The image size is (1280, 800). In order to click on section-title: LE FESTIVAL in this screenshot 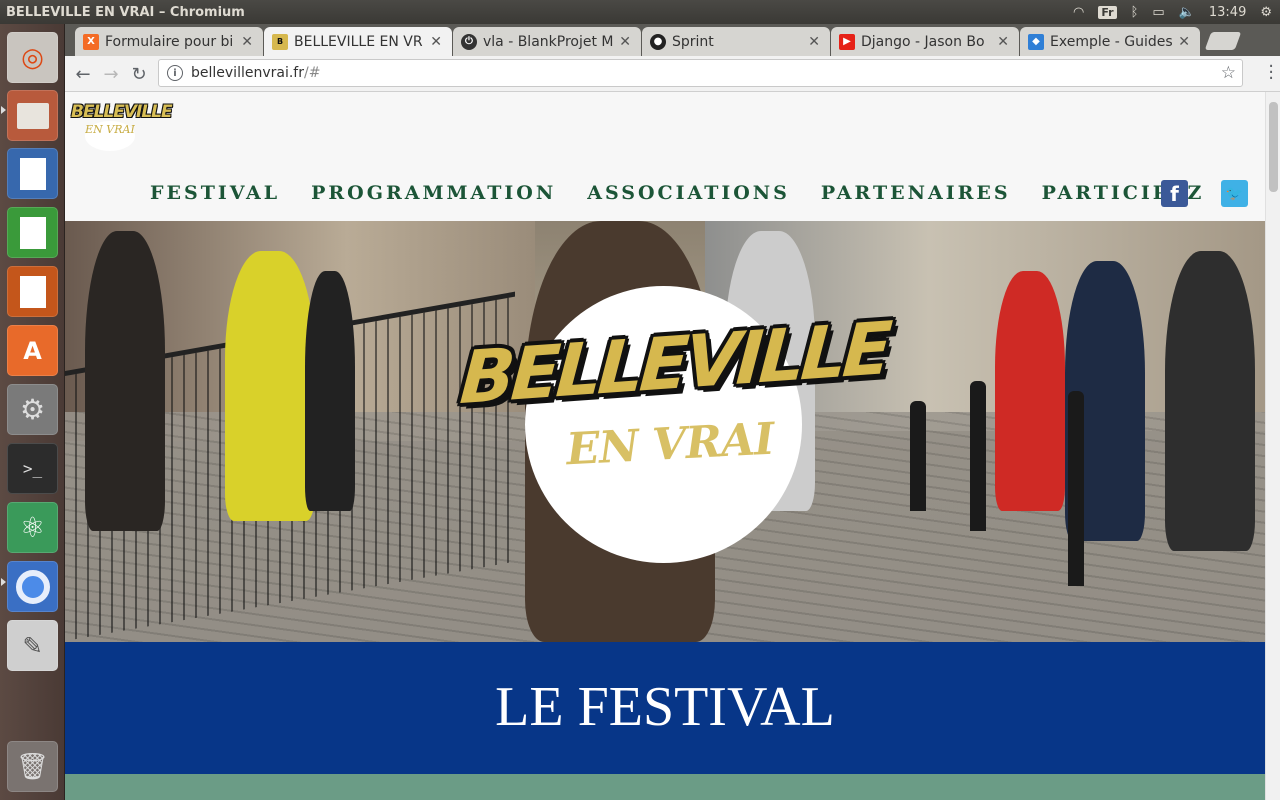, I will do `click(665, 707)`.